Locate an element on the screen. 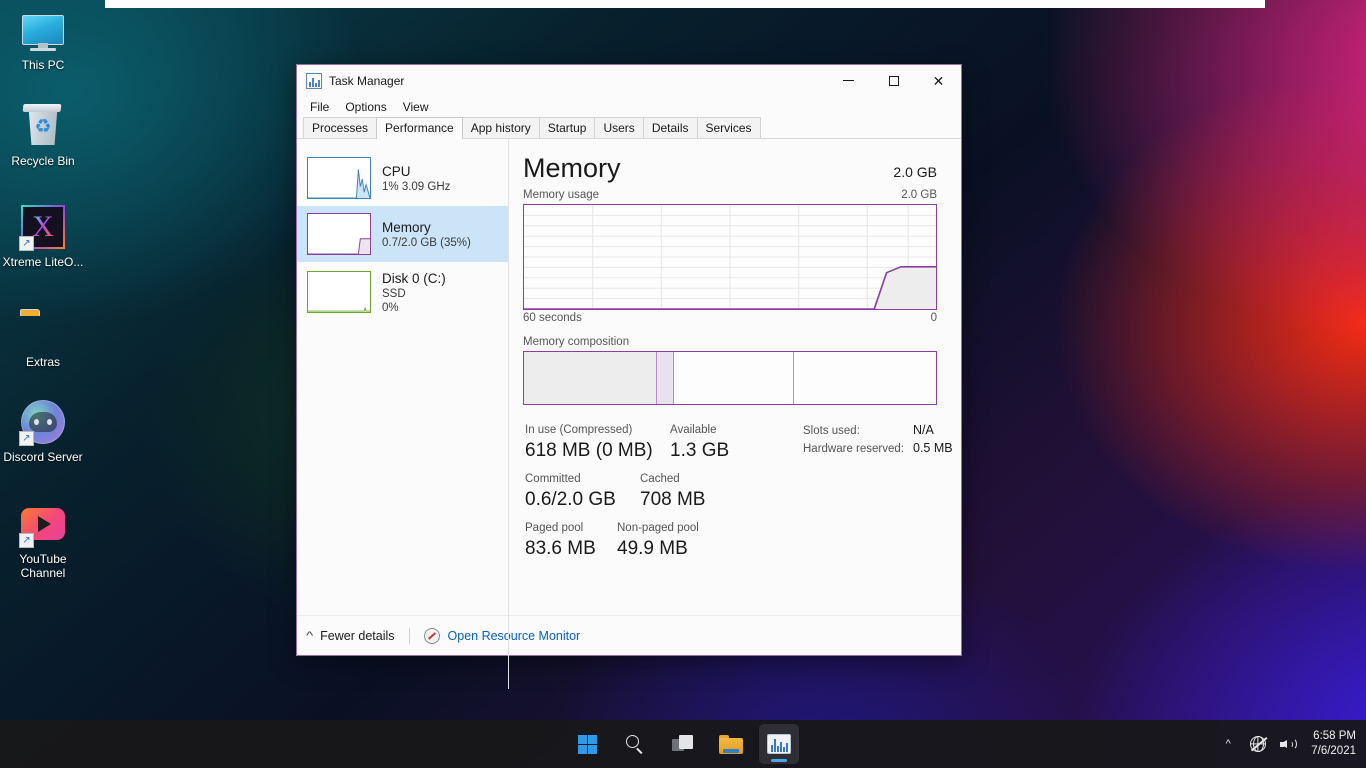 This screenshot has width=1366, height=768. stat-label: Paged pool is located at coordinates (554, 528).